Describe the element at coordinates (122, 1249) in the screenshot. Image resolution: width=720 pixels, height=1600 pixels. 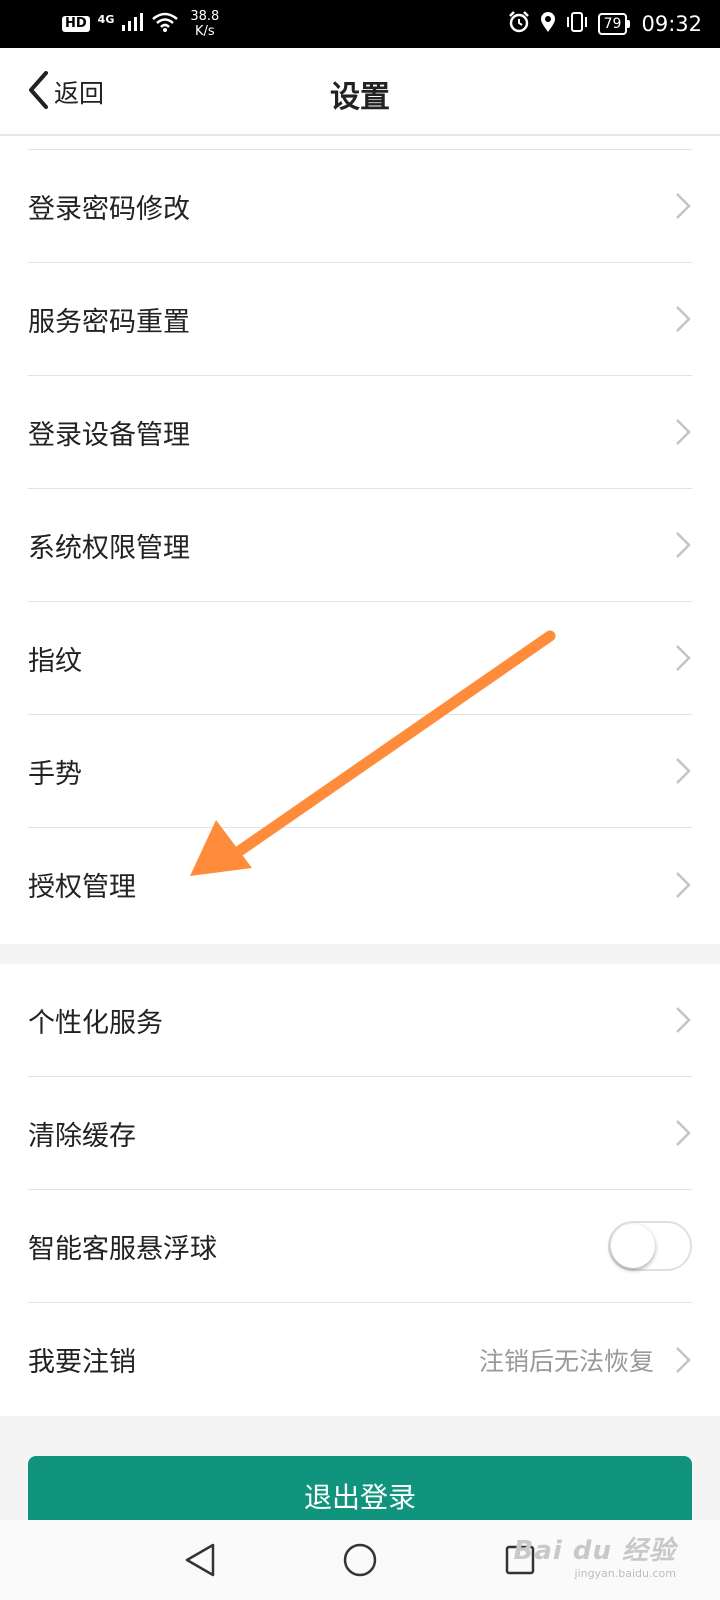
I see `setting-label: 智能客服悬浮球` at that location.